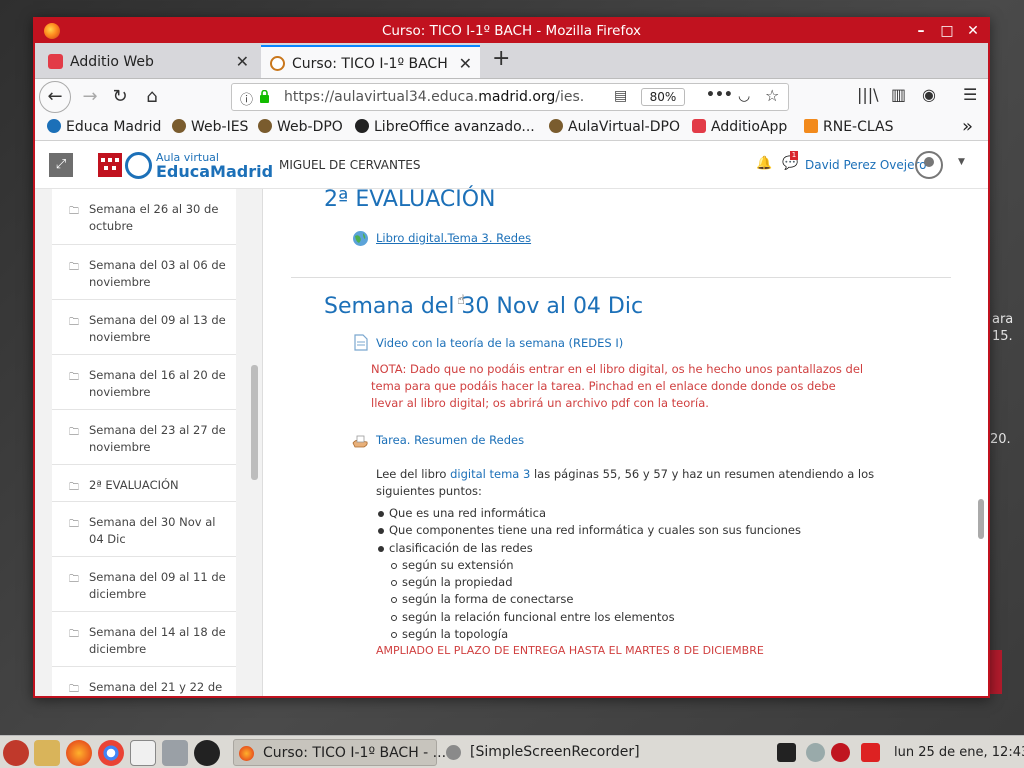  What do you see at coordinates (144, 584) in the screenshot?
I see `drawer-item: 🗀 Semana del 09 al 11 de diciembre` at bounding box center [144, 584].